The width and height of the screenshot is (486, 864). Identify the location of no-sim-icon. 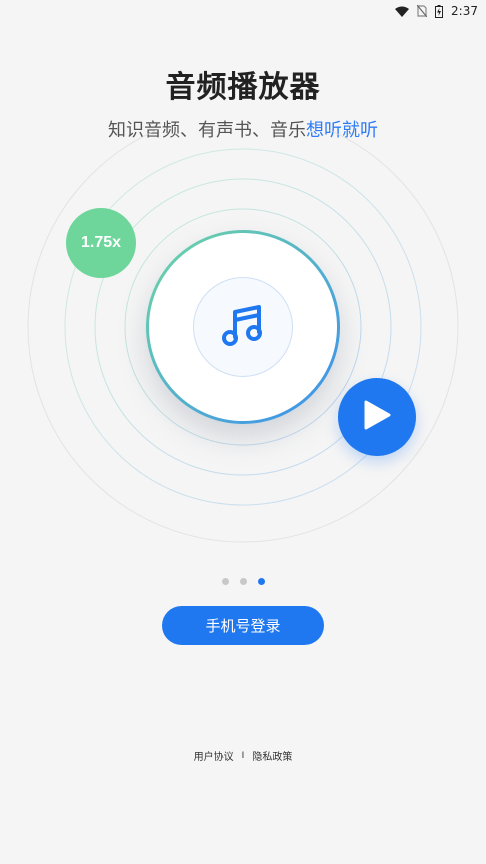
(422, 11).